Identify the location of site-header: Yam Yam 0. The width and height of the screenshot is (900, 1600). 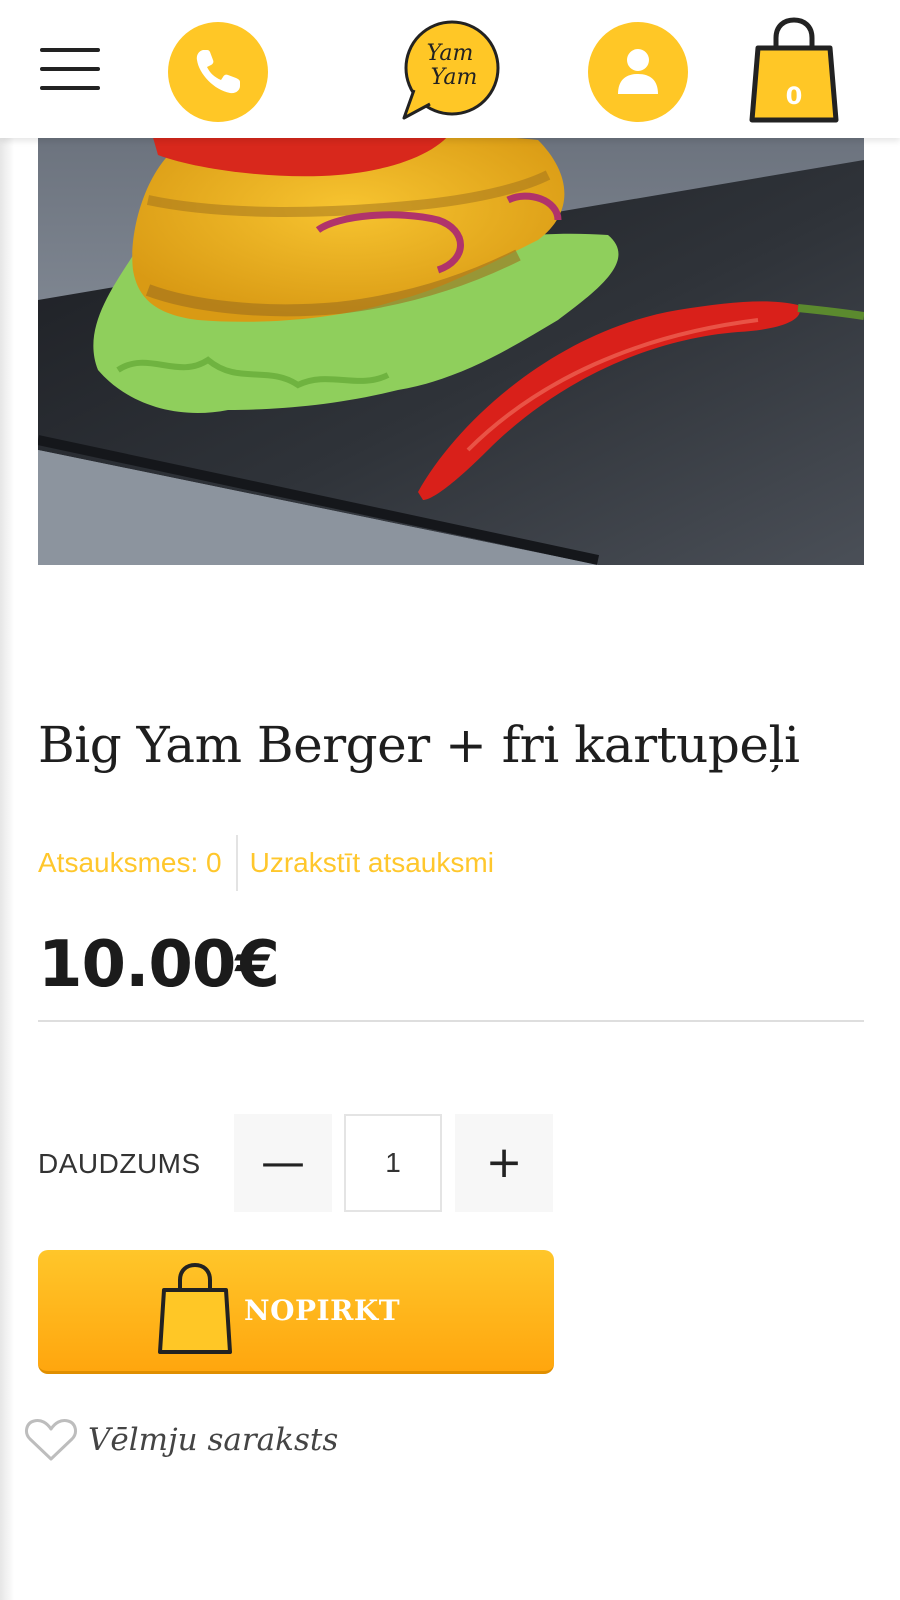
(450, 69).